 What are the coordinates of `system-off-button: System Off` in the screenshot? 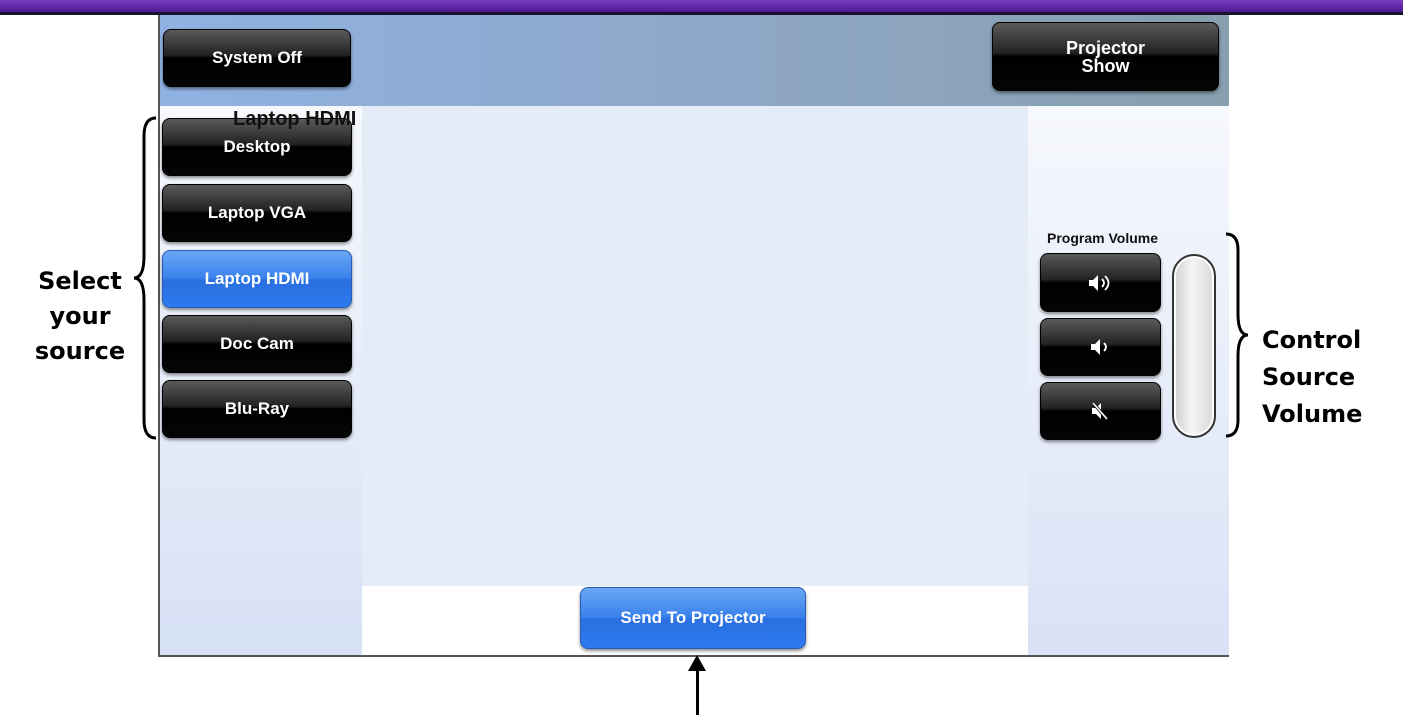 It's located at (257, 58).